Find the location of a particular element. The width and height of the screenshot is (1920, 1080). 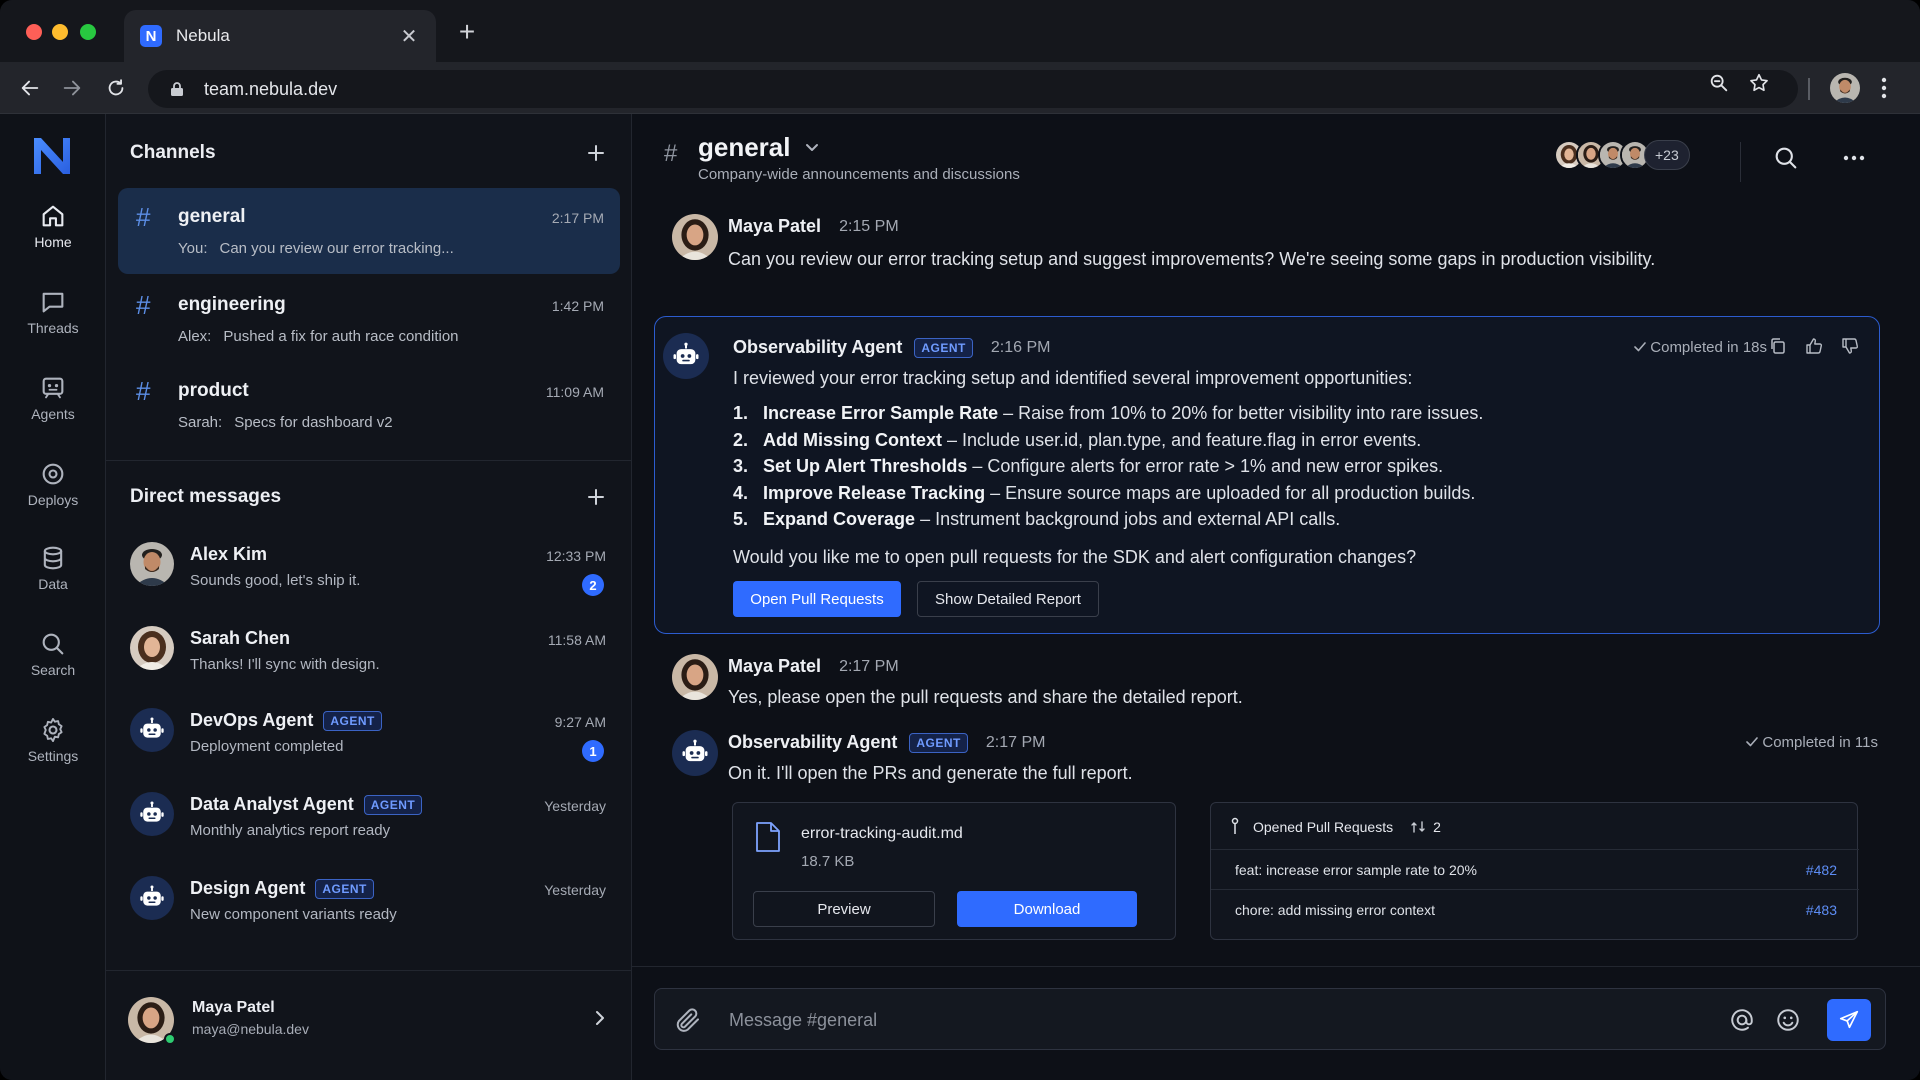

rail-item-home: Home is located at coordinates (53, 226).